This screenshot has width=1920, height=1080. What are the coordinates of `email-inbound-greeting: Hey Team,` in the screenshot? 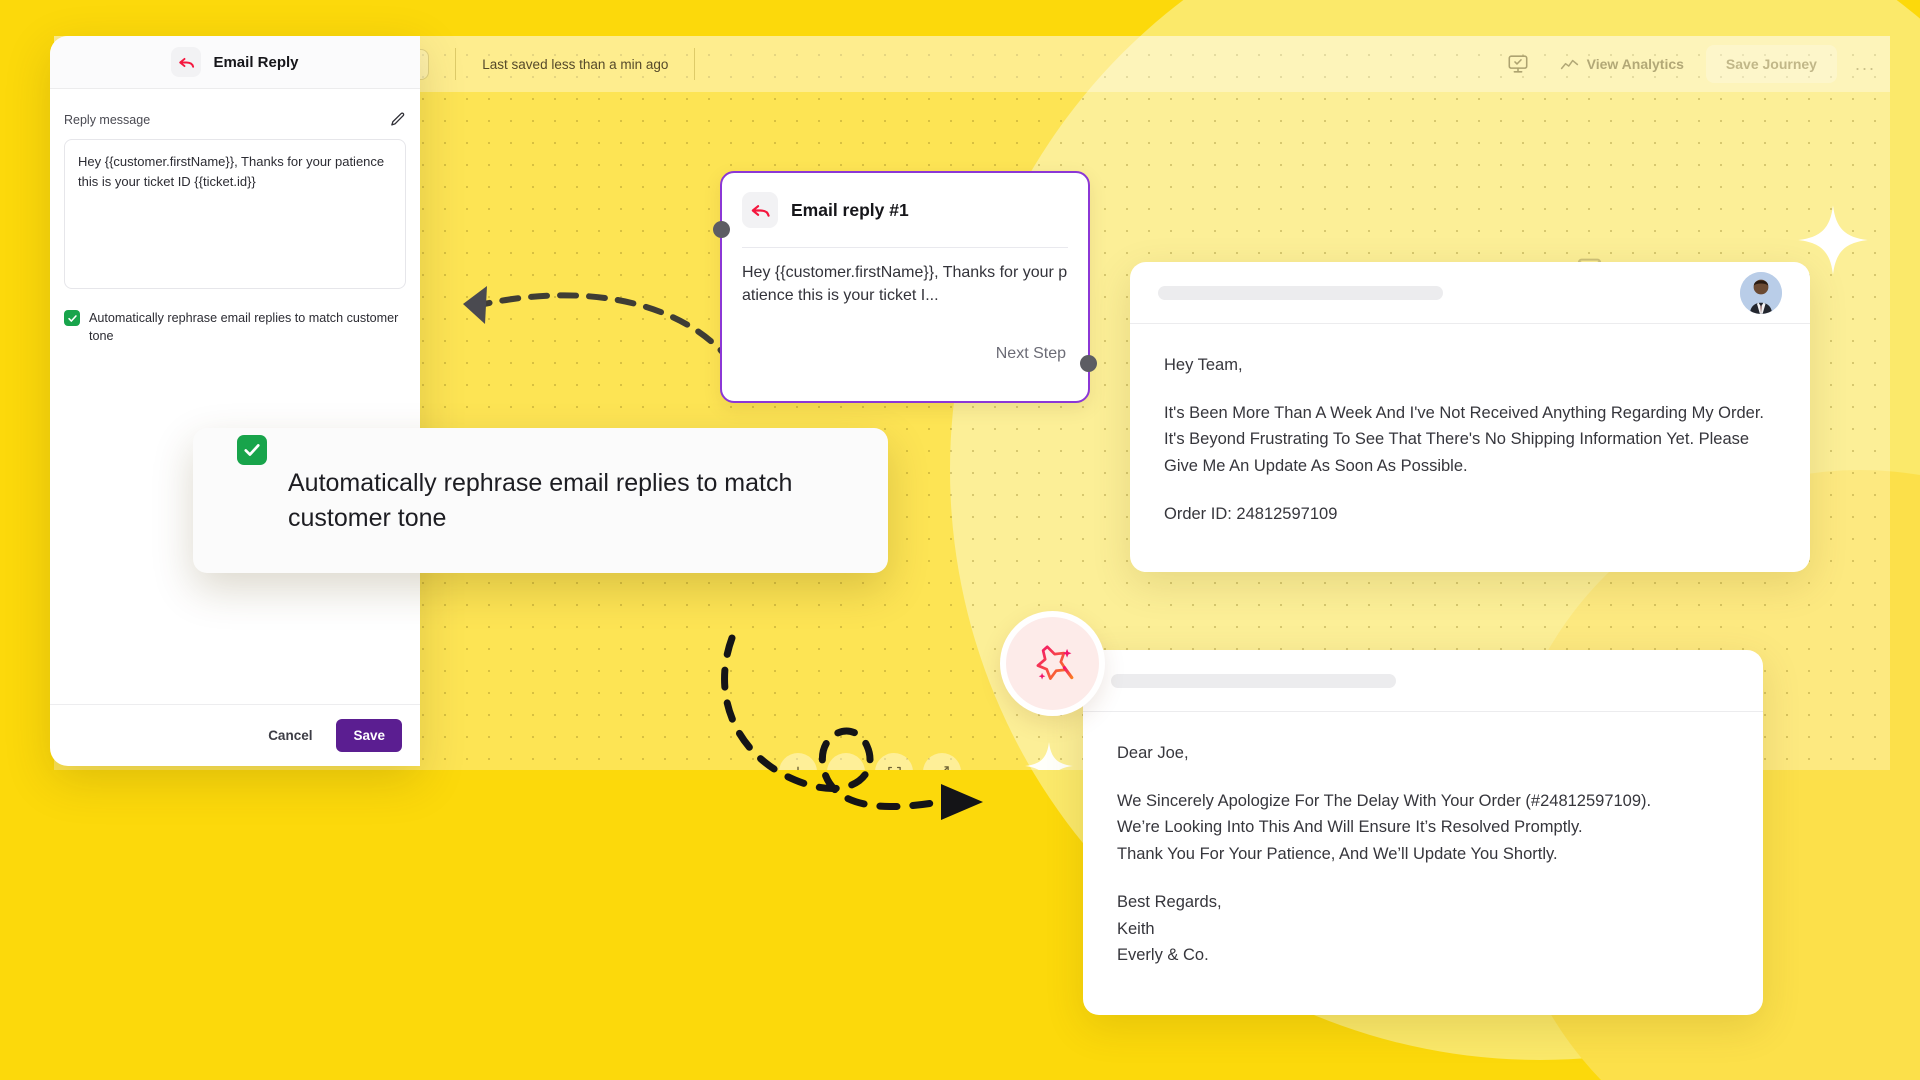 It's located at (1203, 365).